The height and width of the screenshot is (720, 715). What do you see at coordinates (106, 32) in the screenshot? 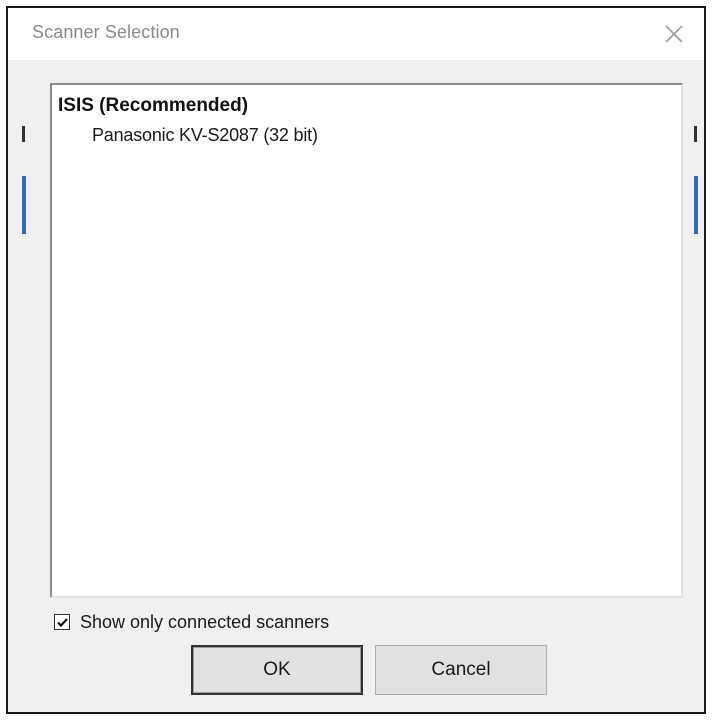
I see `dialog-title: Scanner Selection` at bounding box center [106, 32].